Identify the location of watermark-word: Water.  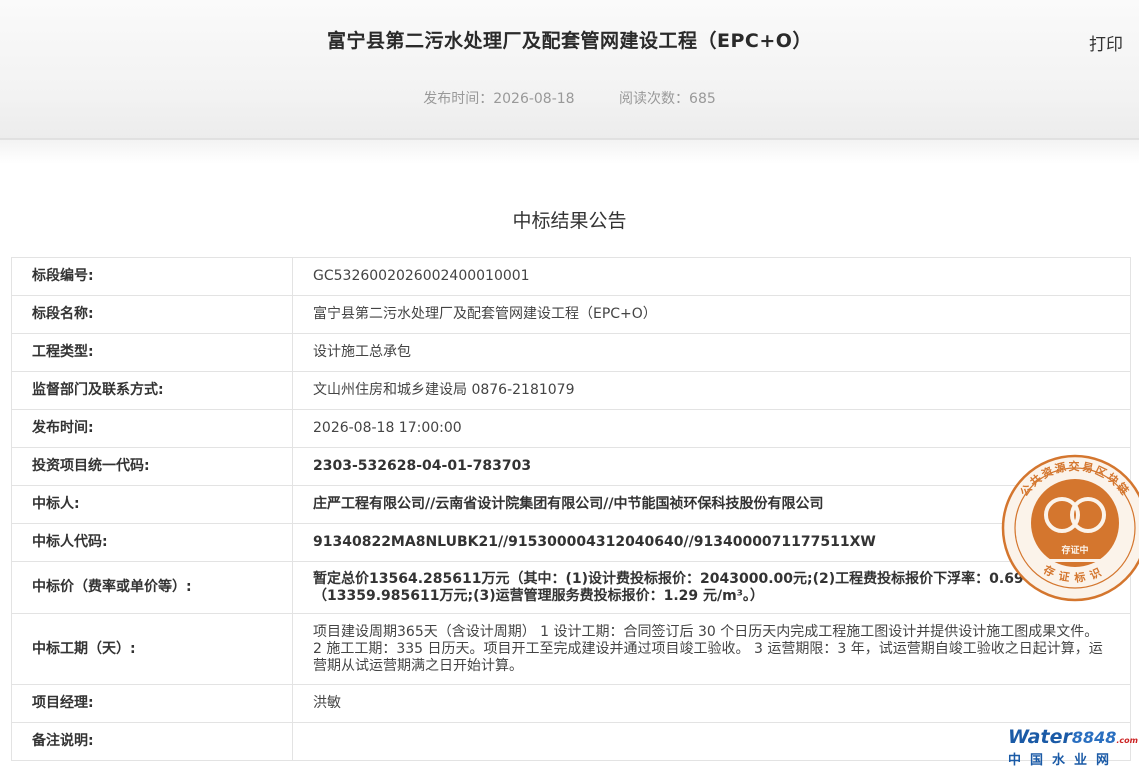
(1040, 737).